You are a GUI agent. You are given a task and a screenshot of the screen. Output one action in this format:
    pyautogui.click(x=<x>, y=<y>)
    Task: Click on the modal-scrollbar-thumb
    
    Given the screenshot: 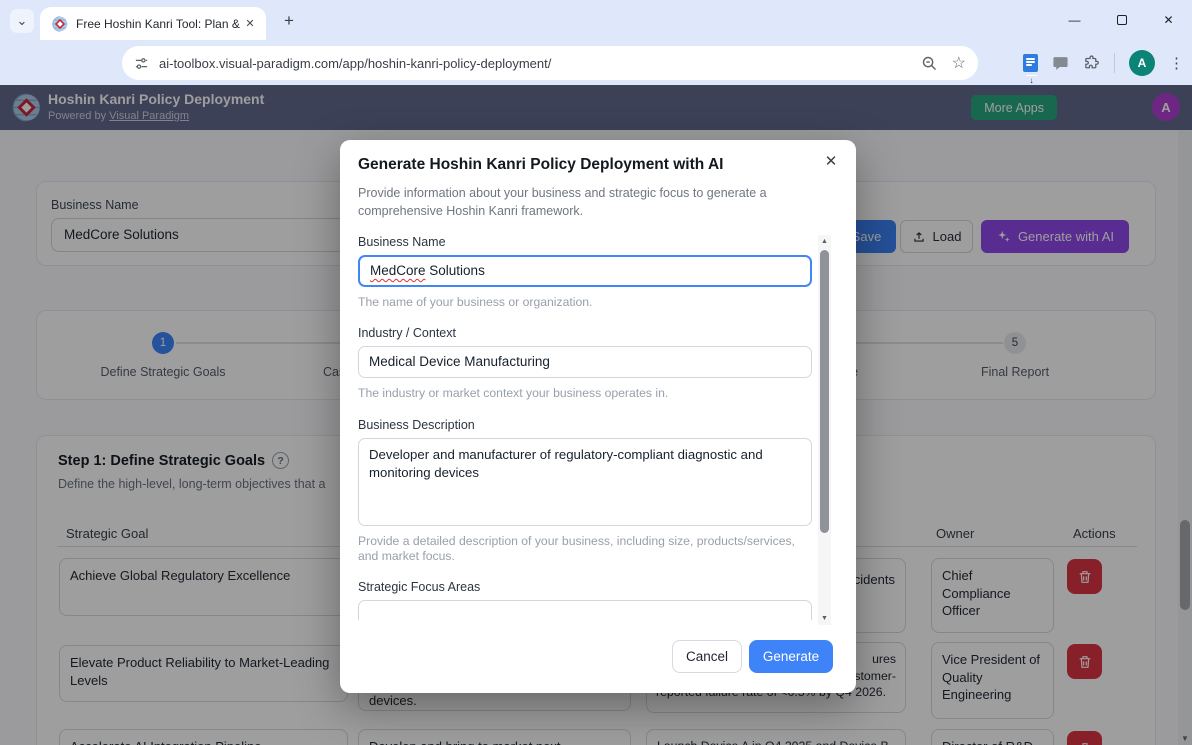 What is the action you would take?
    pyautogui.click(x=824, y=391)
    